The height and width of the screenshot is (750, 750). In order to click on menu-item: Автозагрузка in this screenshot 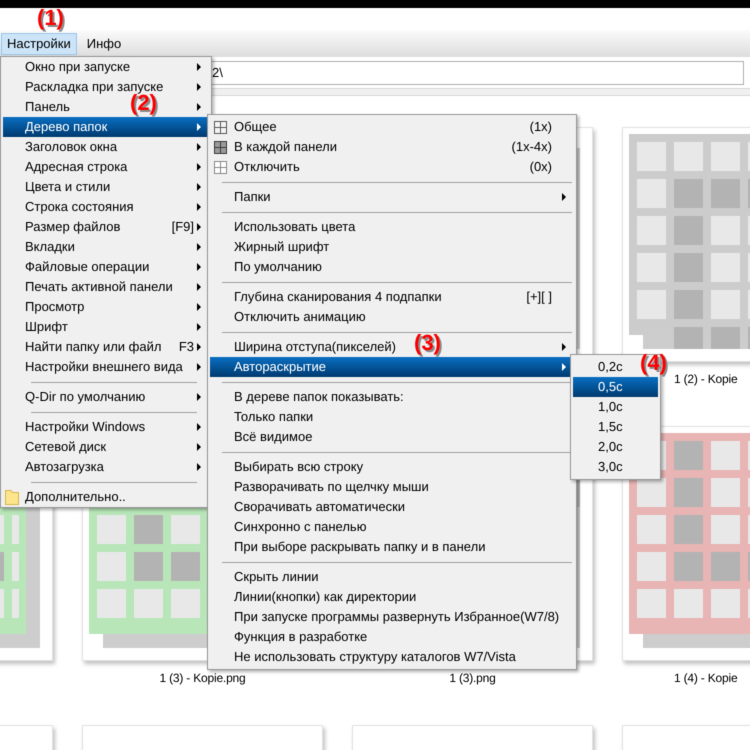, I will do `click(64, 467)`.